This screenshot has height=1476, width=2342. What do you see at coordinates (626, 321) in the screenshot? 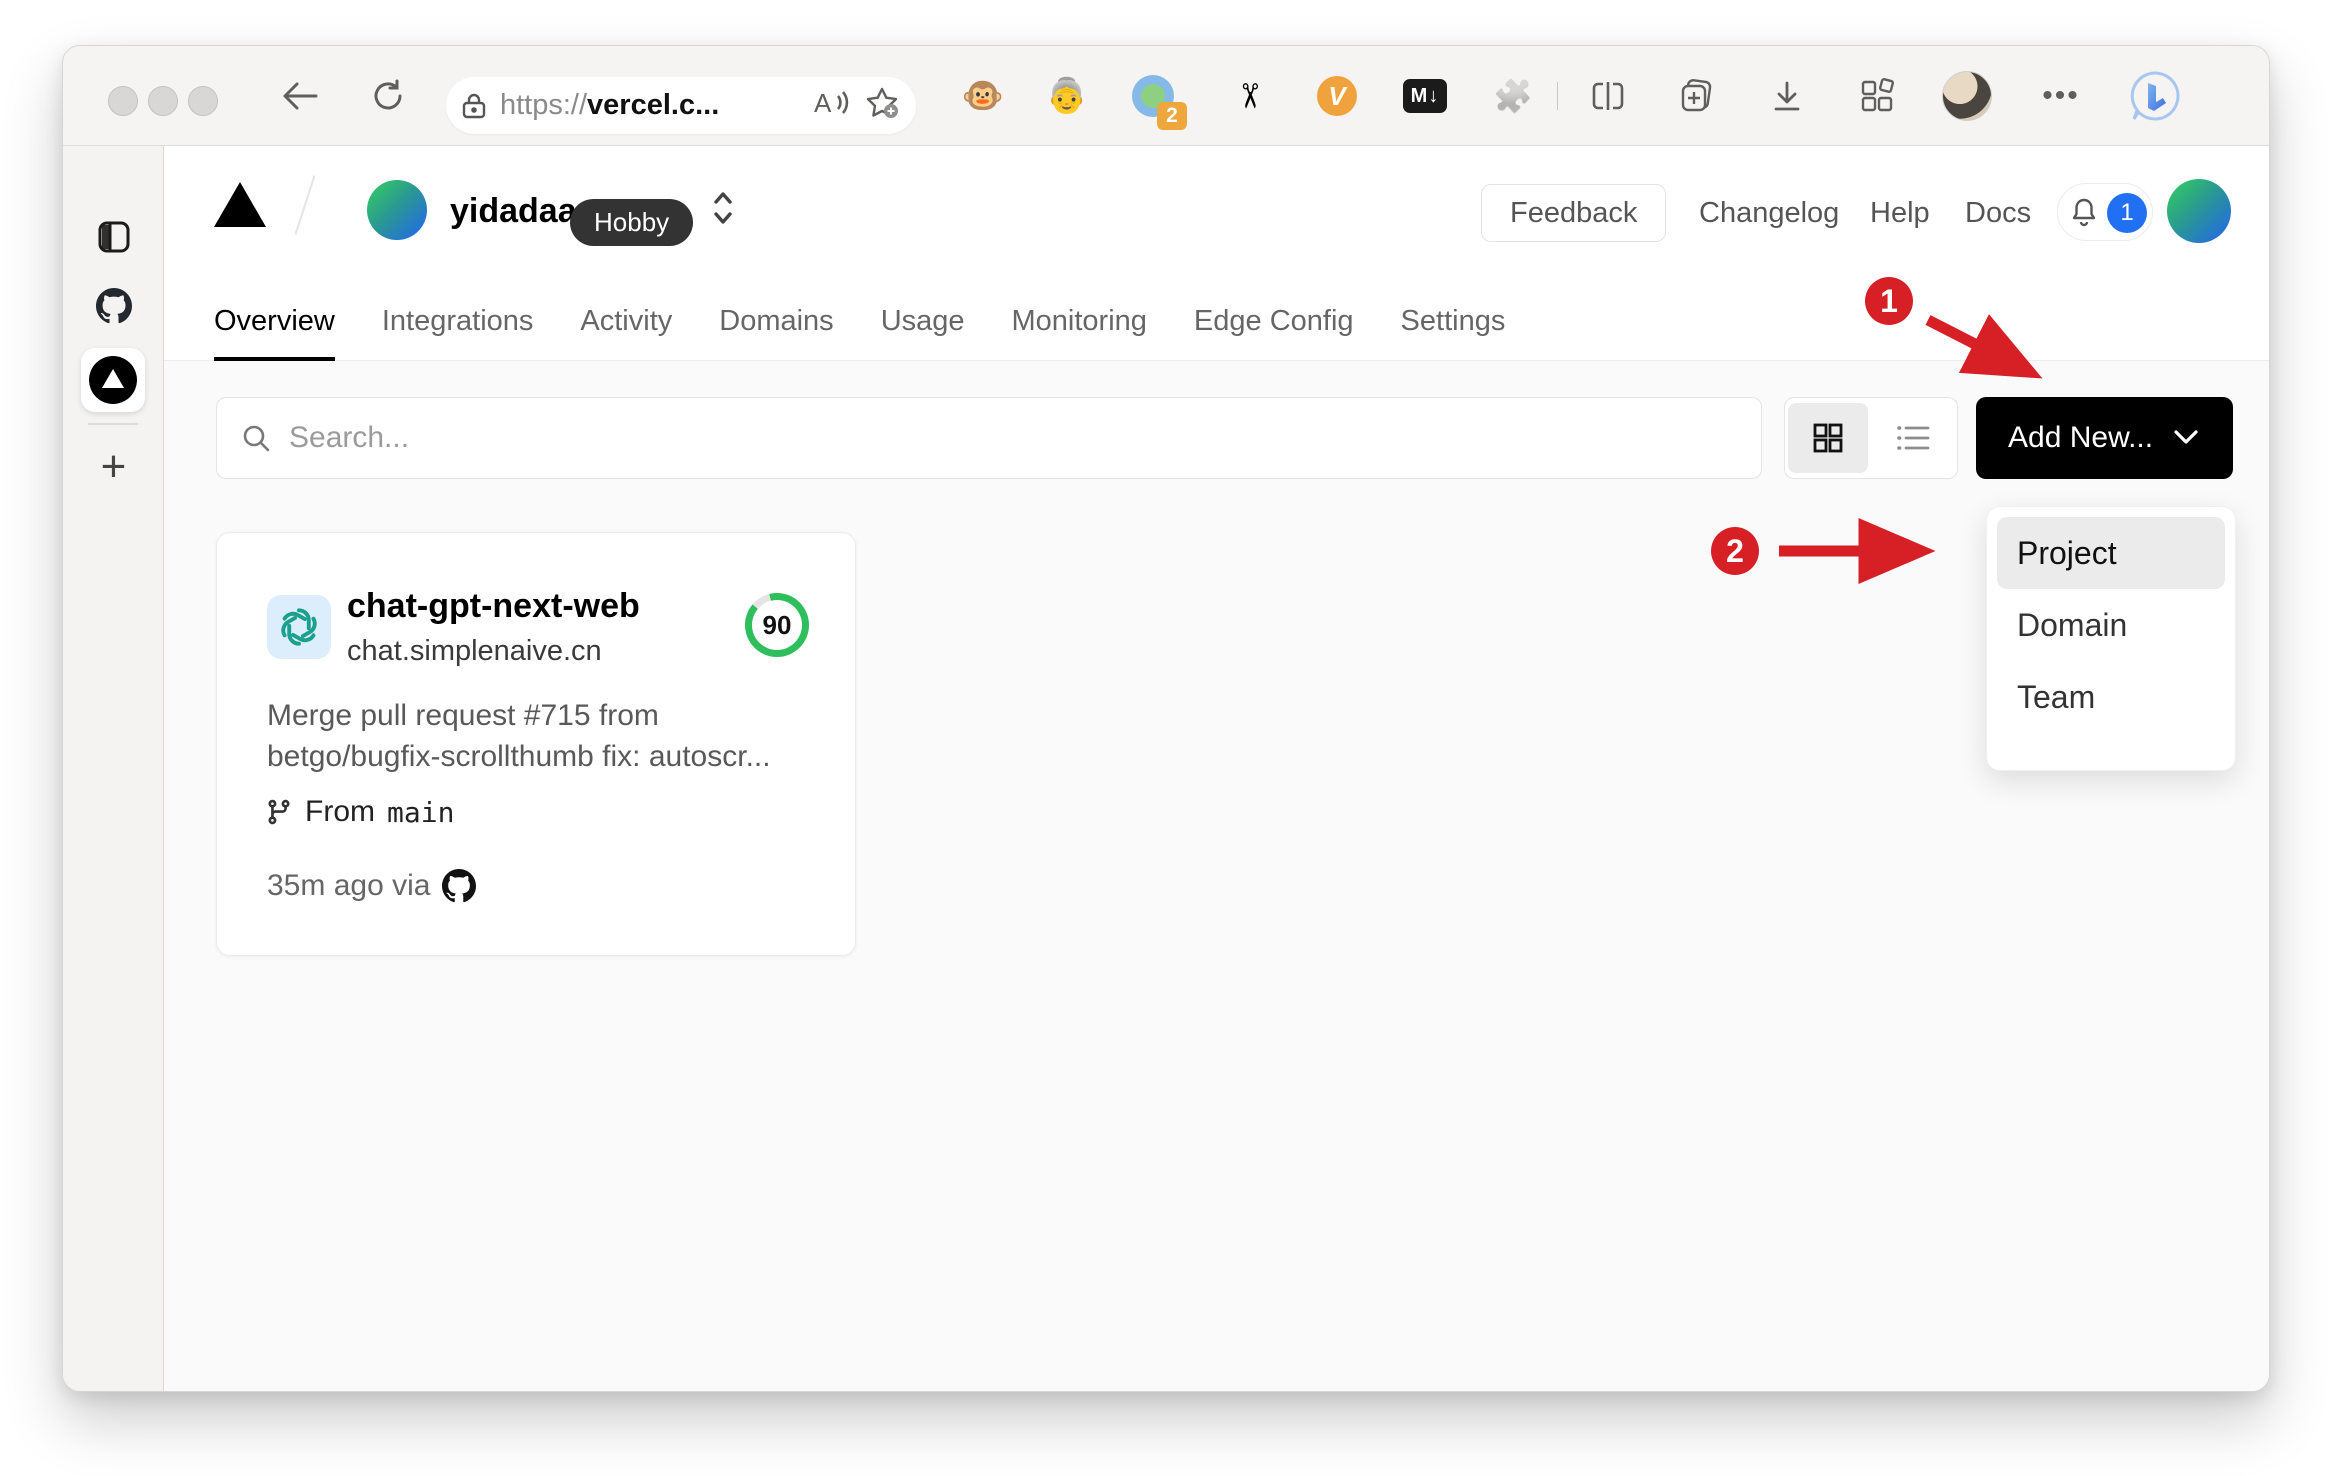
I see `tab-activity: Activity` at bounding box center [626, 321].